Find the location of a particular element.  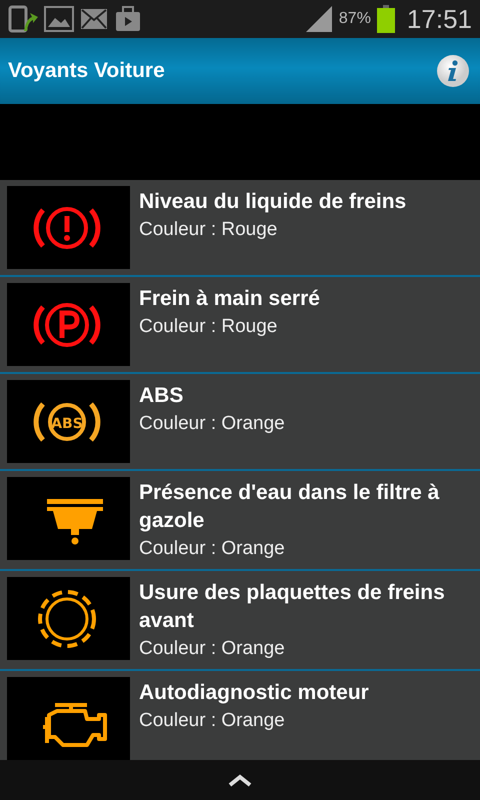

clock: 17:51 is located at coordinates (439, 19).